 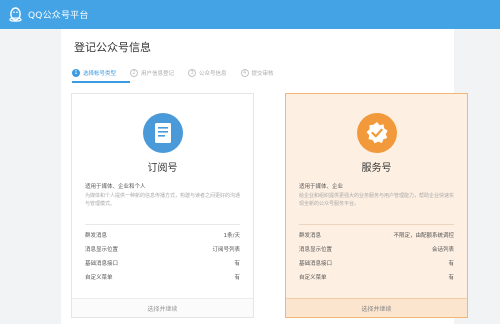 What do you see at coordinates (15, 15) in the screenshot?
I see `qq-penguin-icon` at bounding box center [15, 15].